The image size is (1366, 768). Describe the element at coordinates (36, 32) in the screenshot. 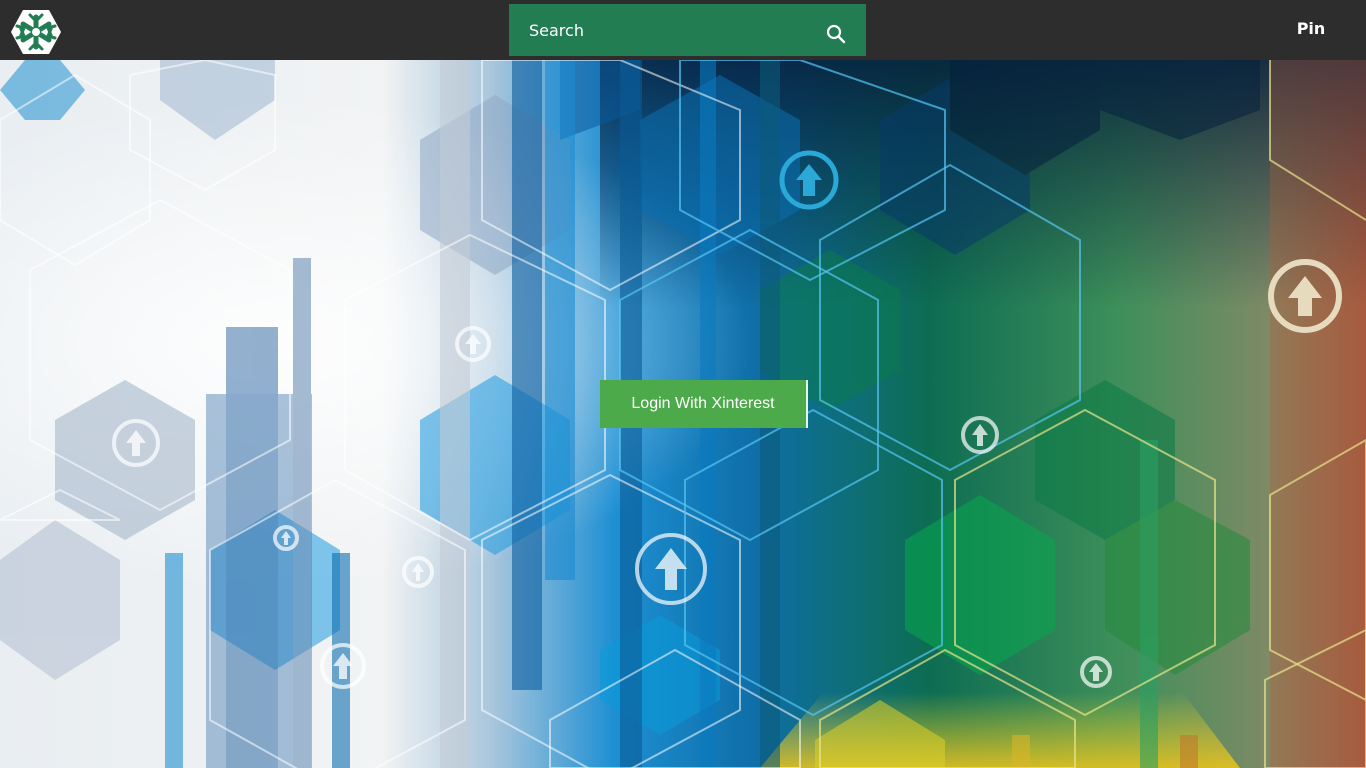

I see `logo-icon` at that location.